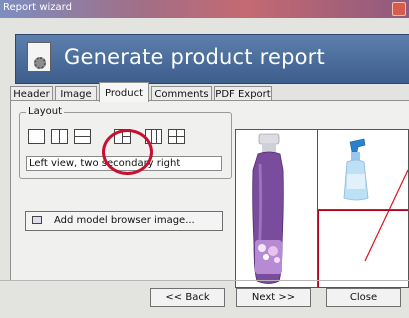 This screenshot has width=409, height=318. Describe the element at coordinates (31, 93) in the screenshot. I see `tab-header: Header` at that location.